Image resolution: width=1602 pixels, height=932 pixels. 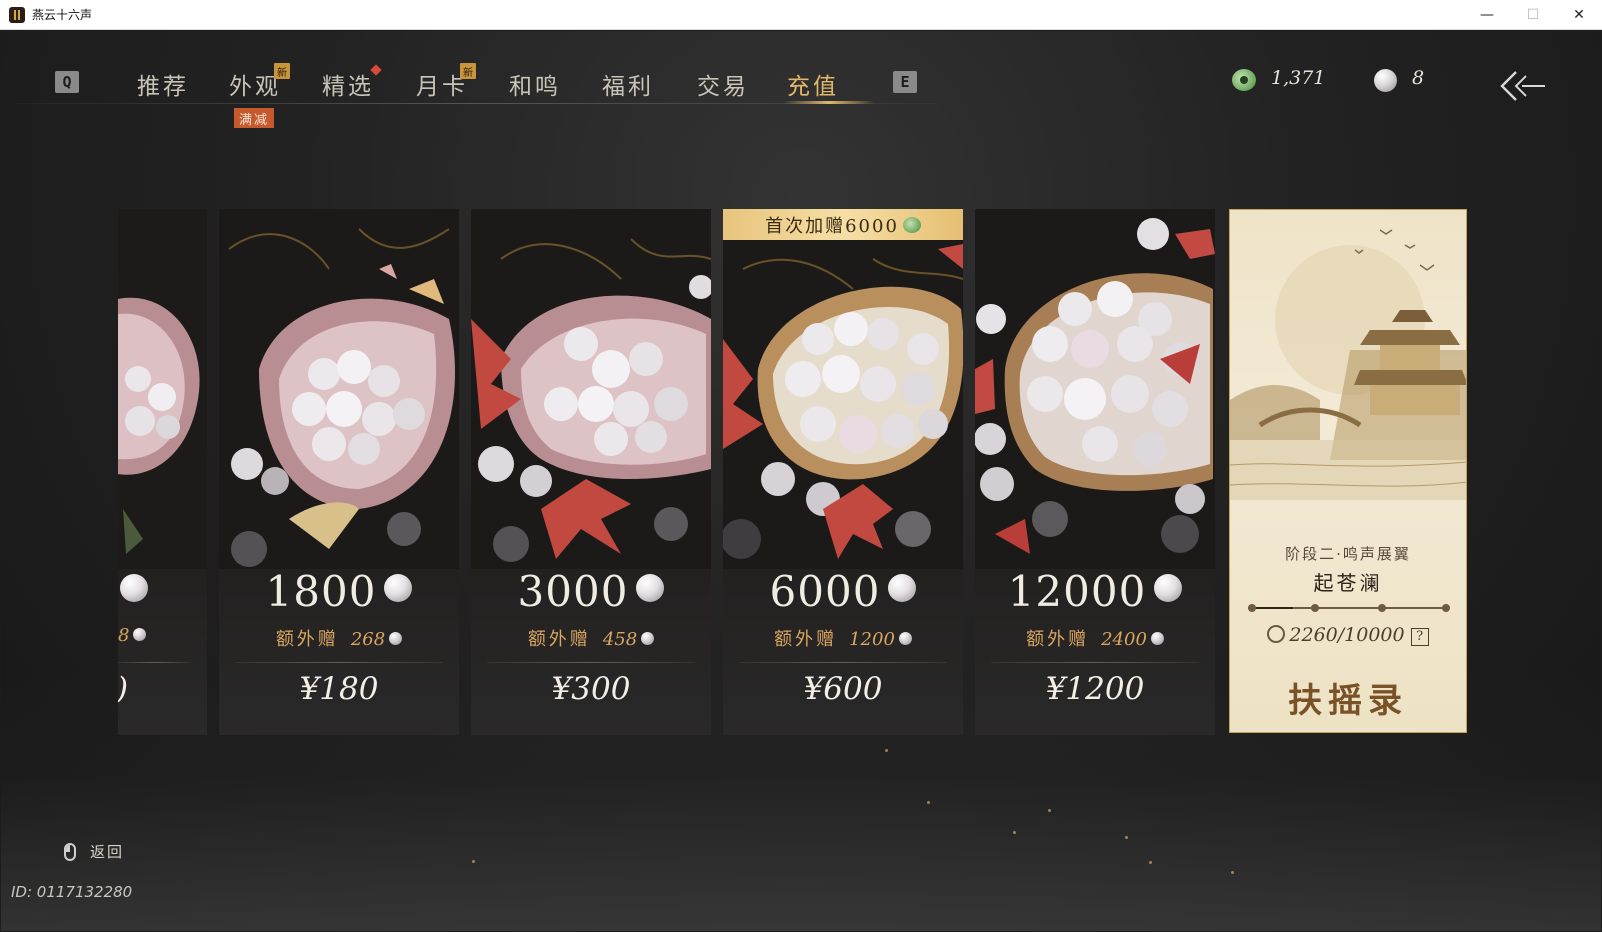 What do you see at coordinates (628, 84) in the screenshot?
I see `tab-welfare: 福利` at bounding box center [628, 84].